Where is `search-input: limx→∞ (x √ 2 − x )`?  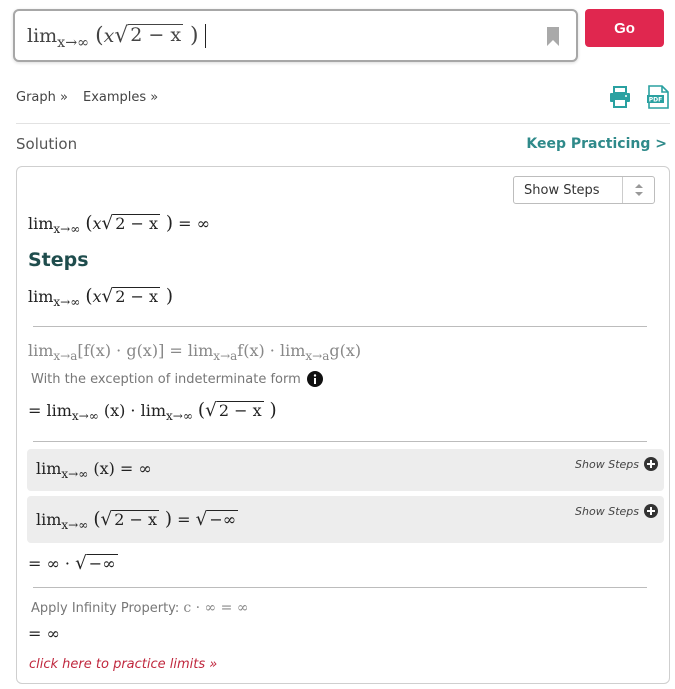 search-input: limx→∞ (x √ 2 − x ) is located at coordinates (295, 35).